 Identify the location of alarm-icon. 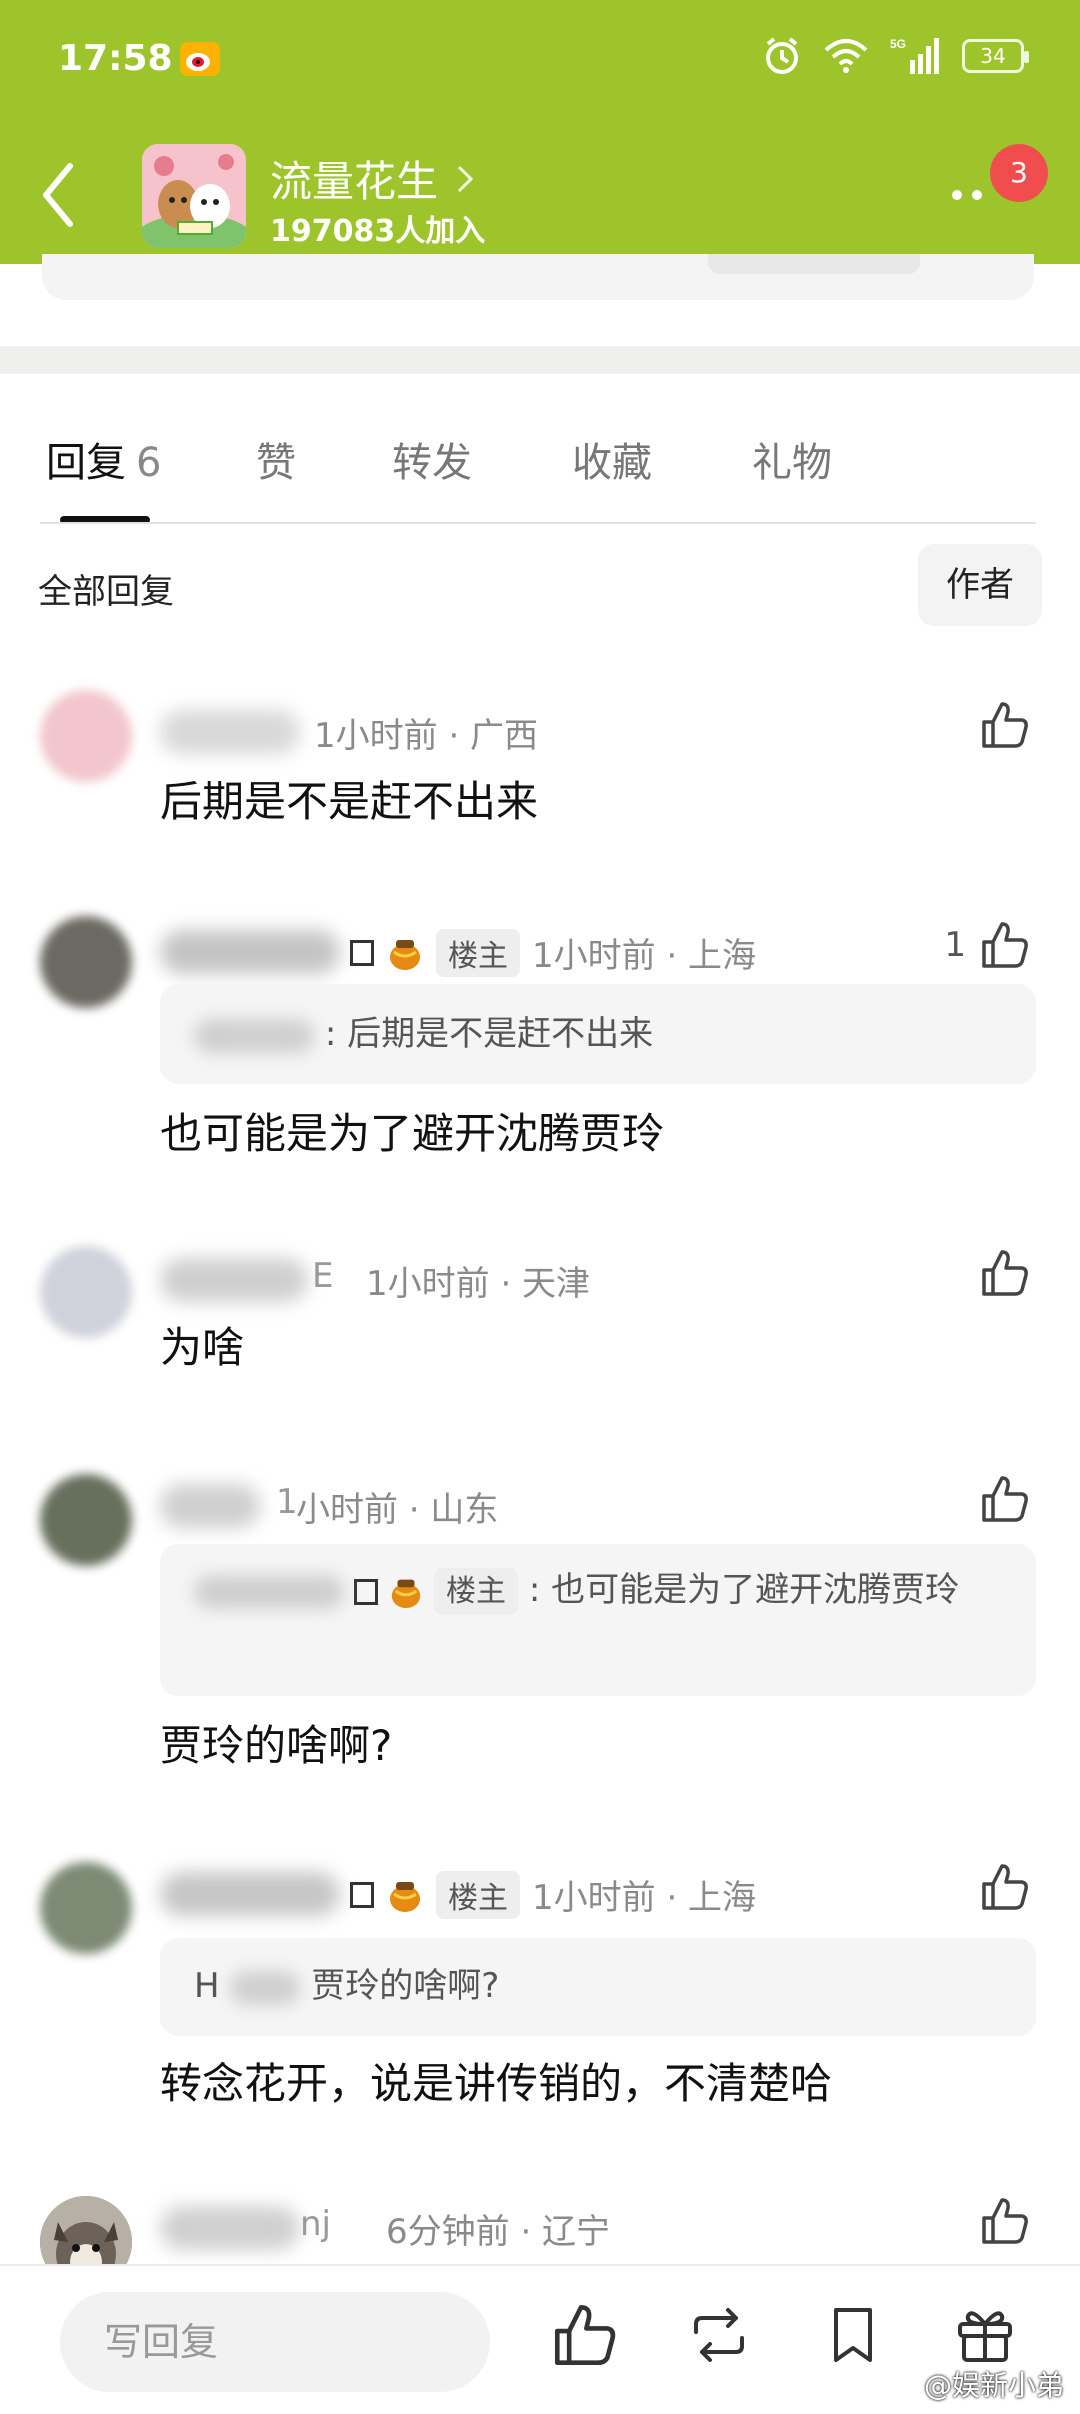
(782, 55).